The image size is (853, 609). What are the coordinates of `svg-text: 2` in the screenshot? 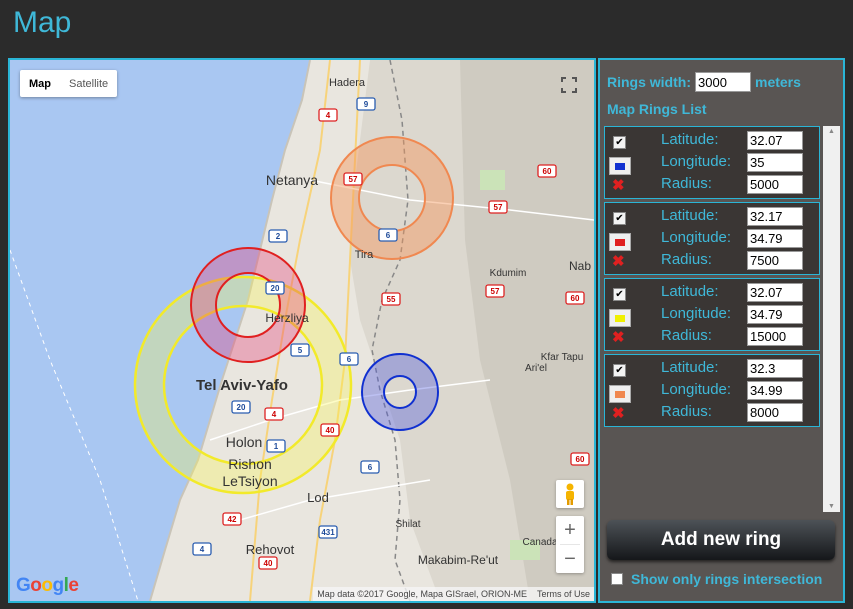 It's located at (278, 236).